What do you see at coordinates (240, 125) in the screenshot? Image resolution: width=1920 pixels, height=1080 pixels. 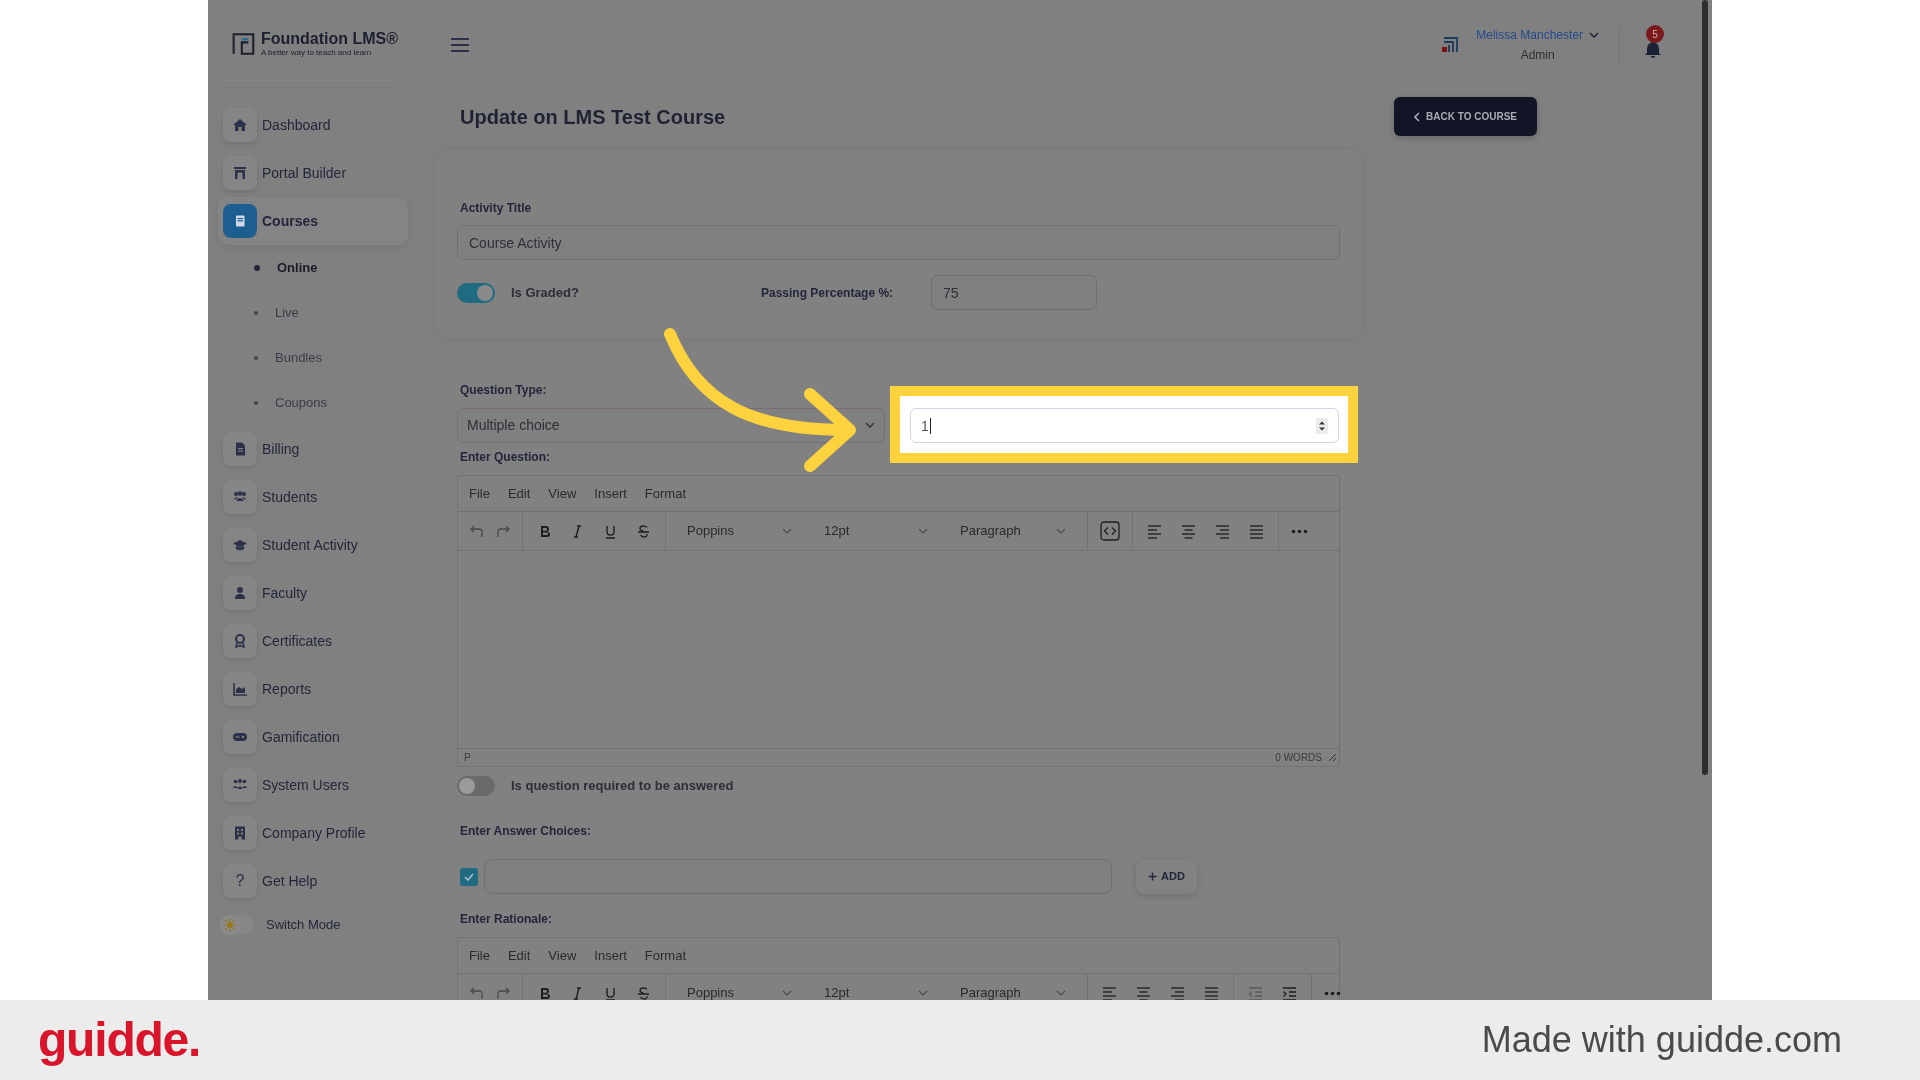 I see `home-icon` at bounding box center [240, 125].